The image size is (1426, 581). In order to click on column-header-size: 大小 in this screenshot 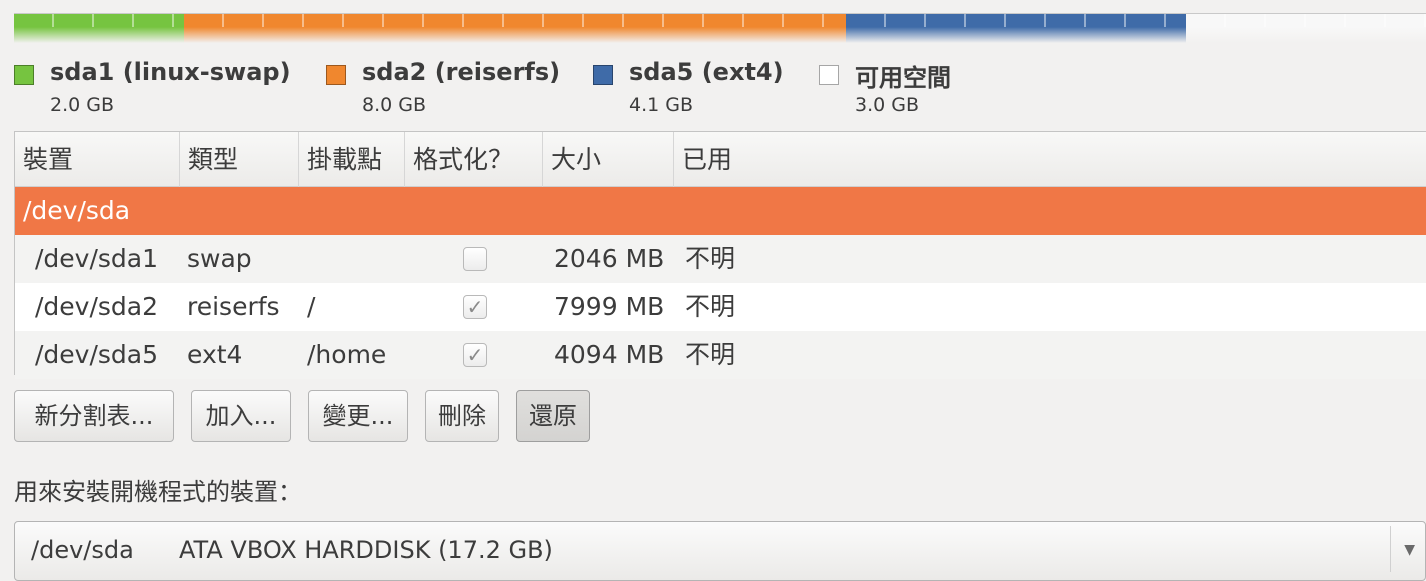, I will do `click(608, 159)`.